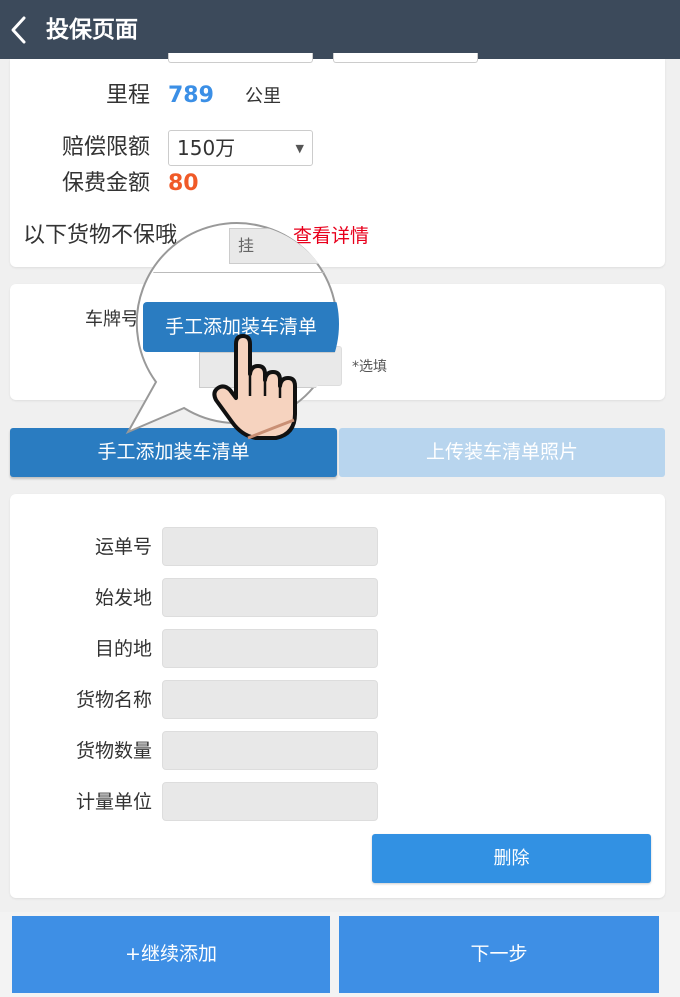 The image size is (680, 997). What do you see at coordinates (340, 29) in the screenshot?
I see `app-header: 投保页面` at bounding box center [340, 29].